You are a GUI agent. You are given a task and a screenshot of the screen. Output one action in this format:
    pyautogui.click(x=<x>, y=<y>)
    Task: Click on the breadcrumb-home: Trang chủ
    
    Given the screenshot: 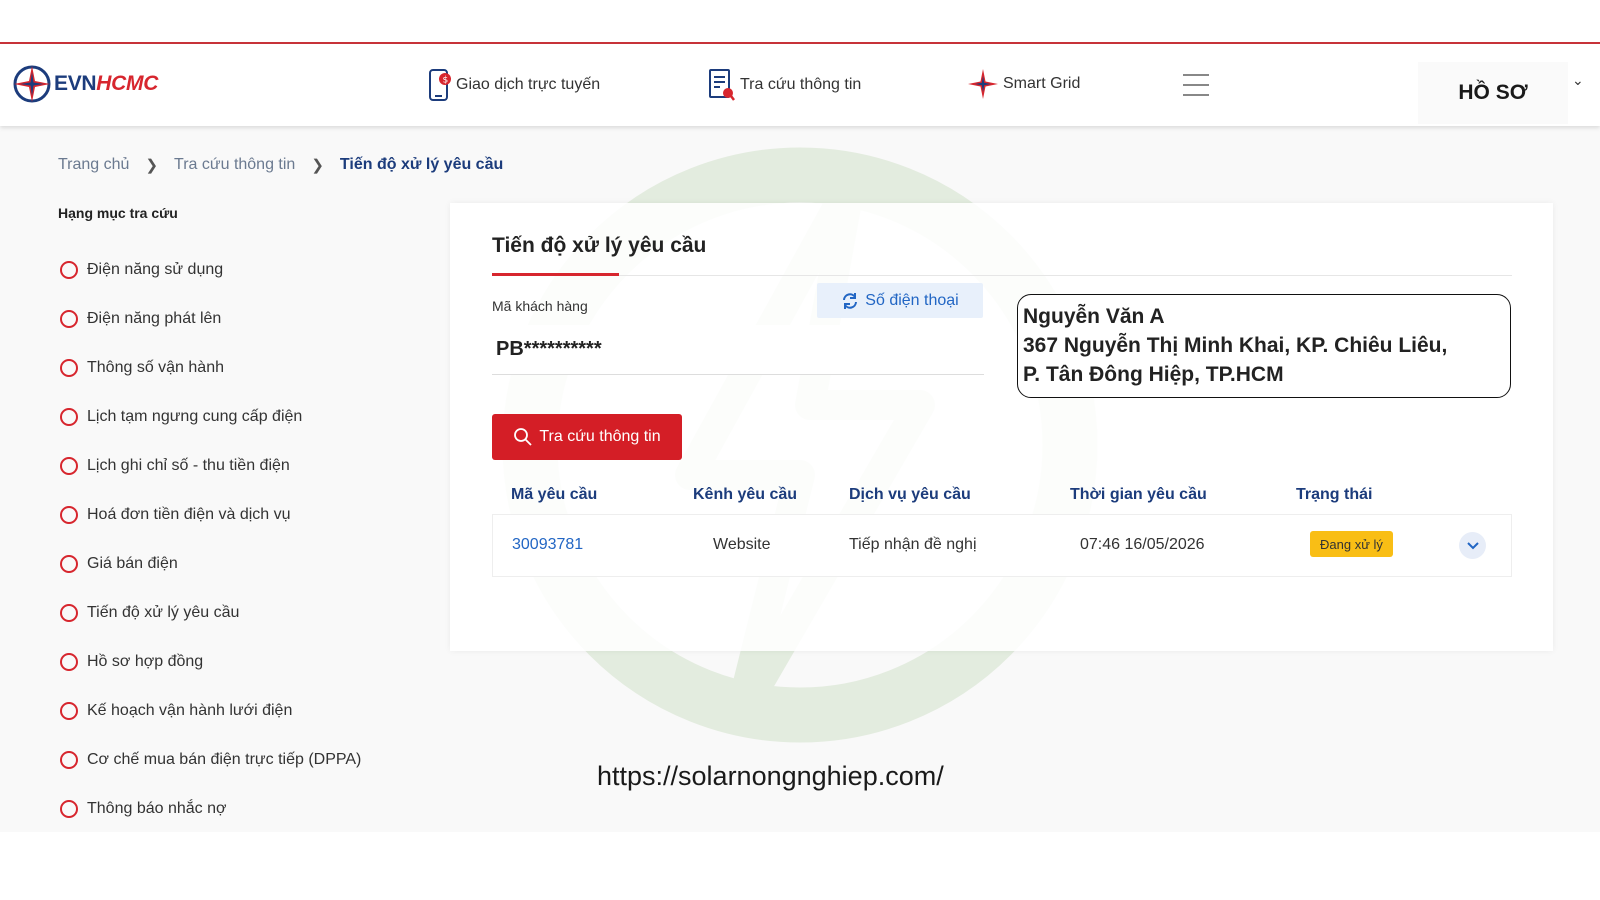 What is the action you would take?
    pyautogui.click(x=93, y=165)
    